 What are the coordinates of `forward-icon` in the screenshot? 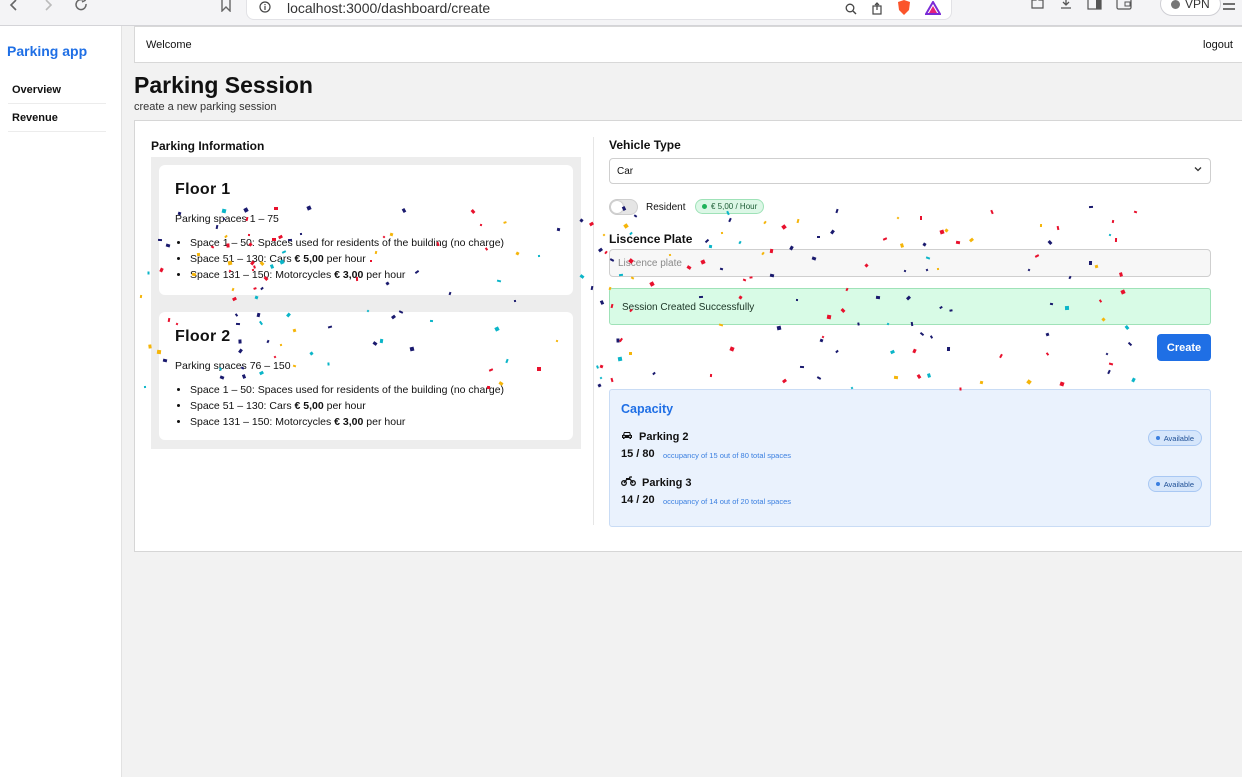 It's located at (48, 8).